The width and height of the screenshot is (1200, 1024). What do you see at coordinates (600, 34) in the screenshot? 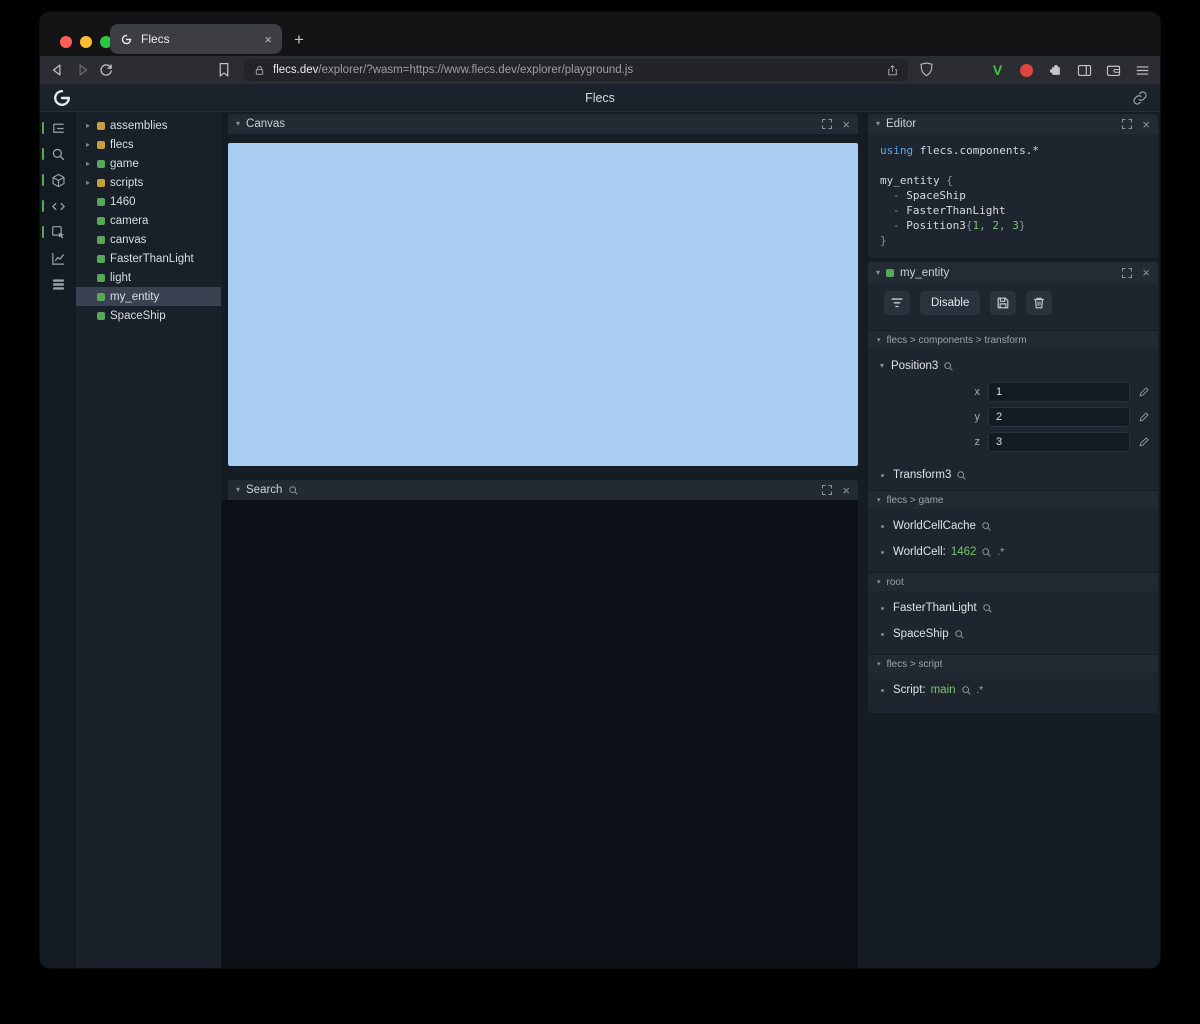
I see `tab-strip: Flecs × +` at bounding box center [600, 34].